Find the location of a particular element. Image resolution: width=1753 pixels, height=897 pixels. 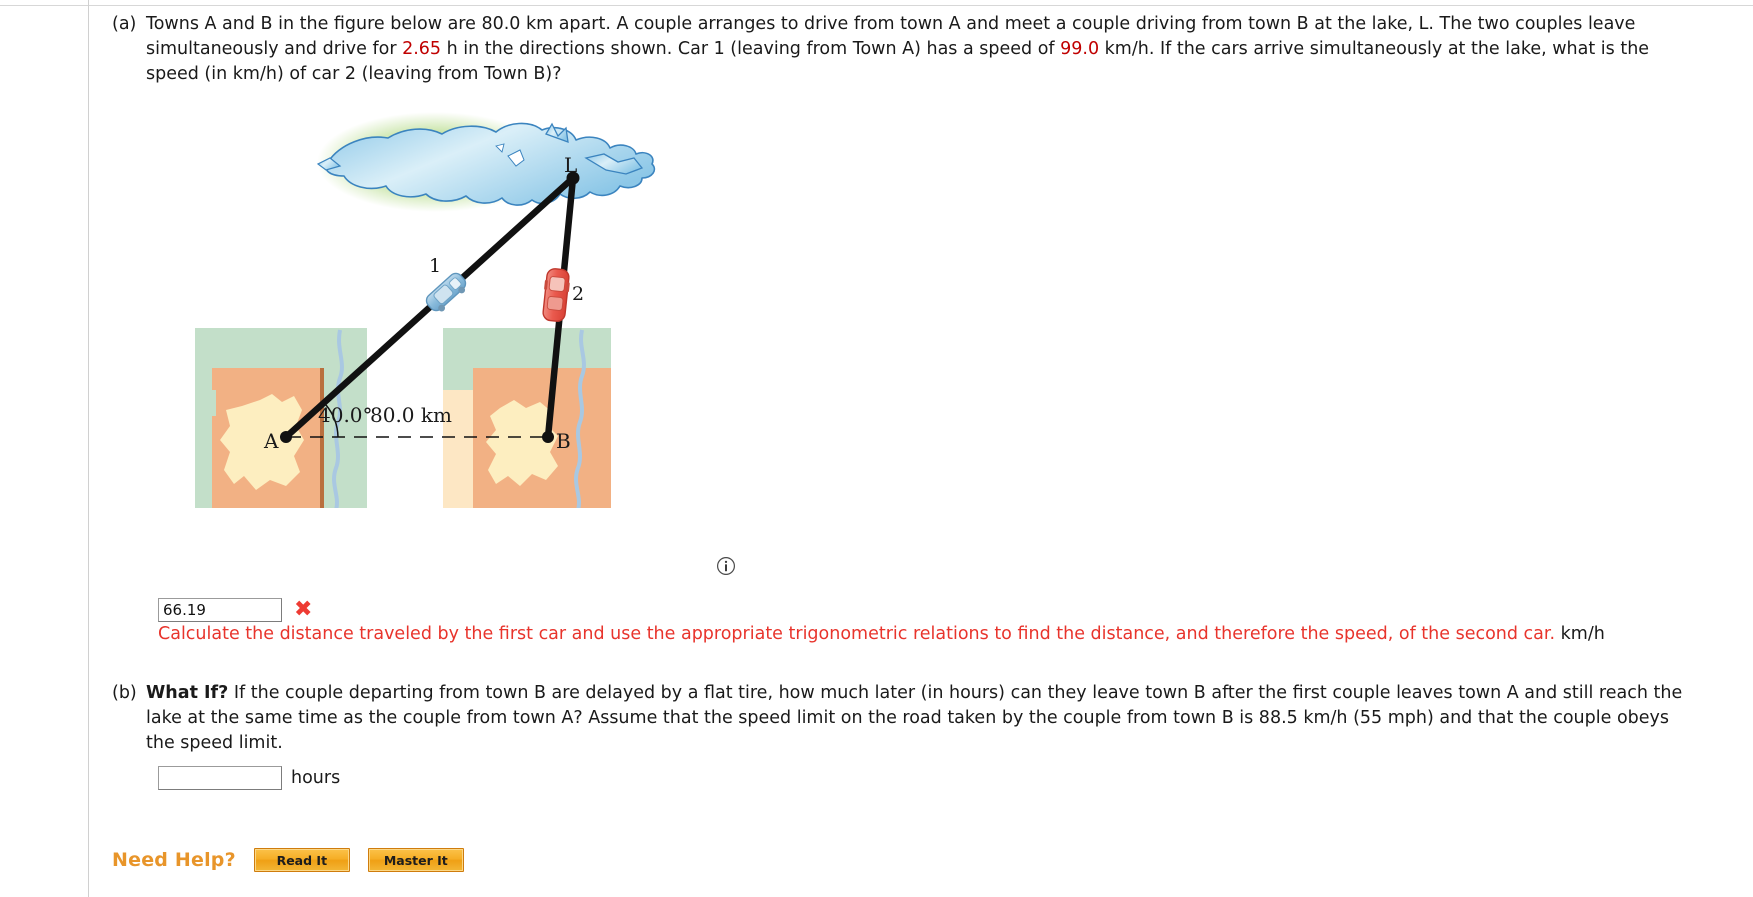

part-a-feedback-unit: km/h is located at coordinates (1582, 634).